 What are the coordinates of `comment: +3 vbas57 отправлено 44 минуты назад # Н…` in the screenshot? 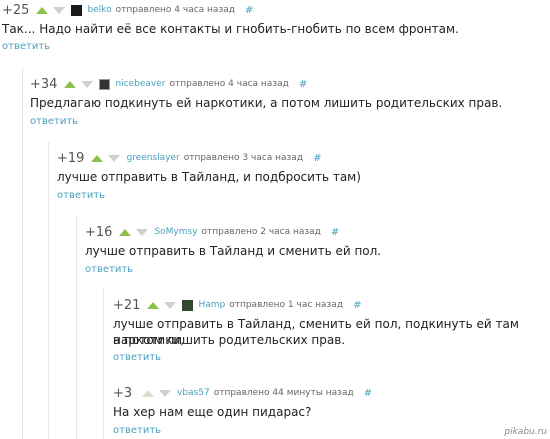 It's located at (275, 412).